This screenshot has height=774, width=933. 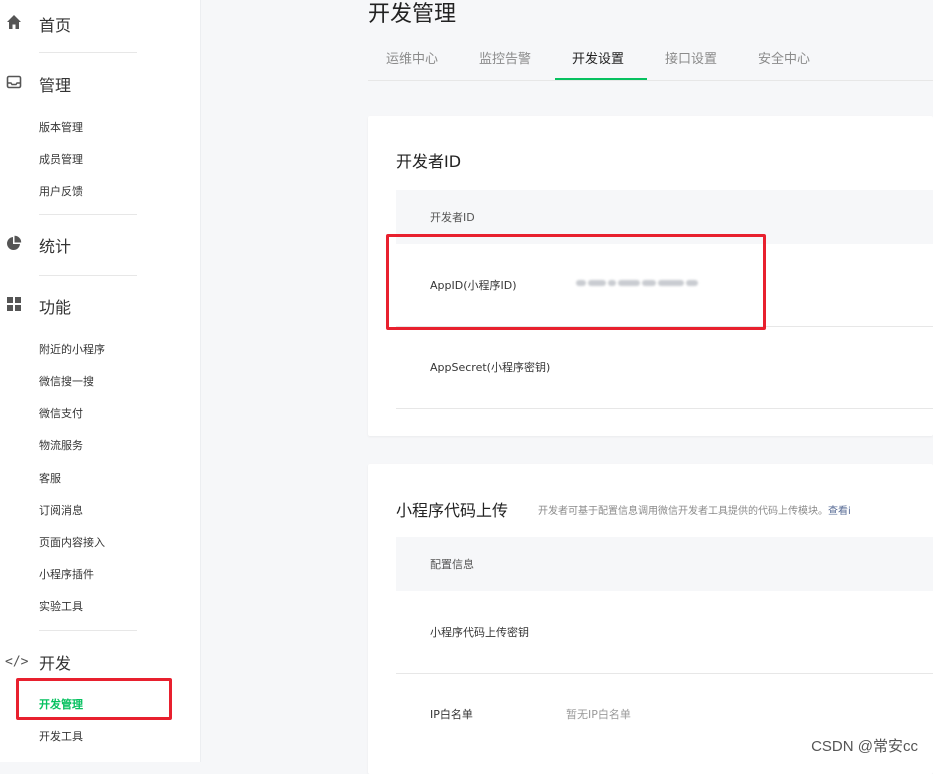 What do you see at coordinates (784, 65) in the screenshot?
I see `tab-security-center: 安全中心` at bounding box center [784, 65].